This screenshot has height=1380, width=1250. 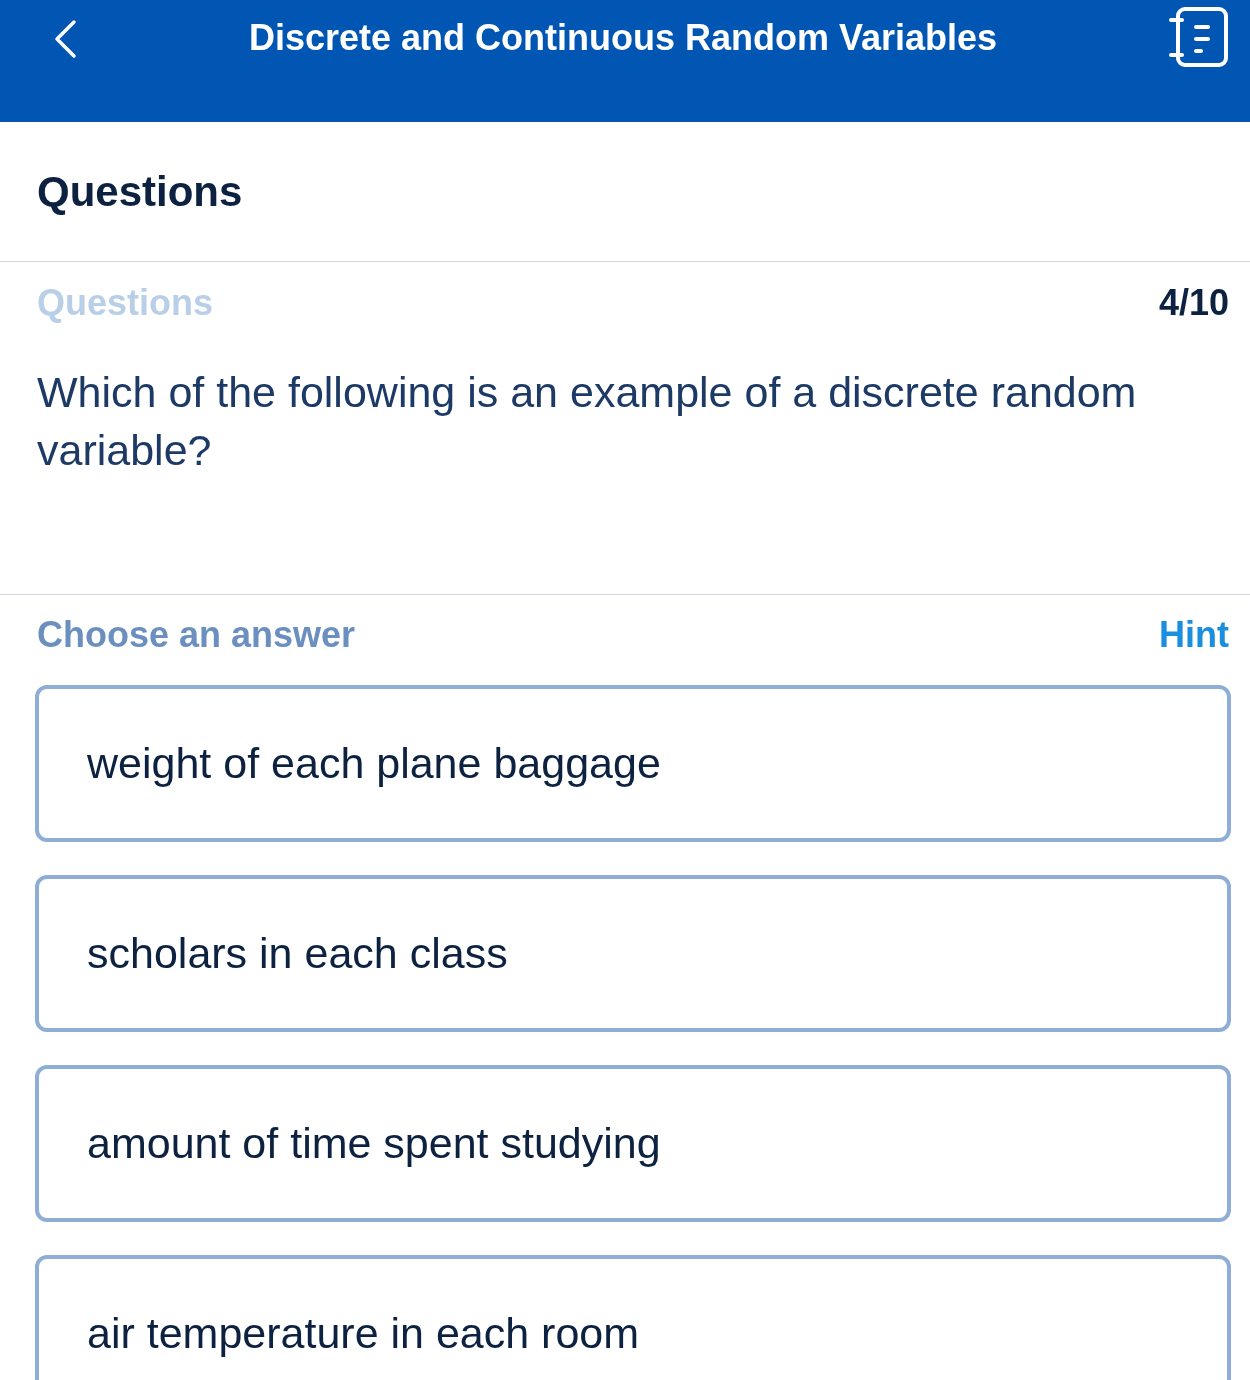 I want to click on back-button, so click(x=65, y=39).